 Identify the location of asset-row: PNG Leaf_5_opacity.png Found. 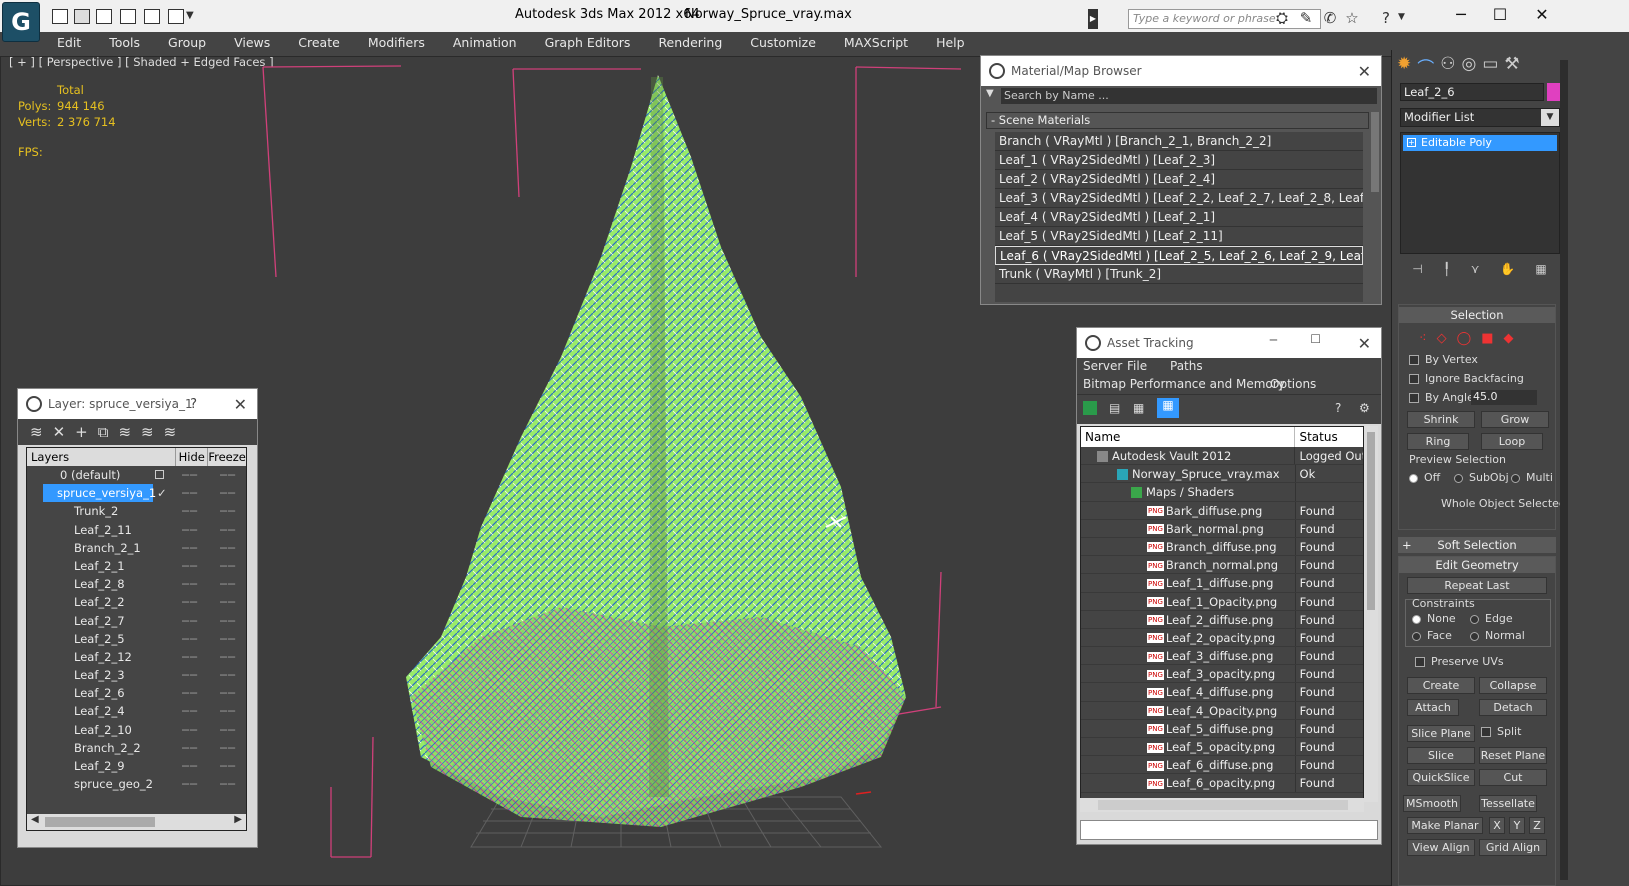
(1222, 747).